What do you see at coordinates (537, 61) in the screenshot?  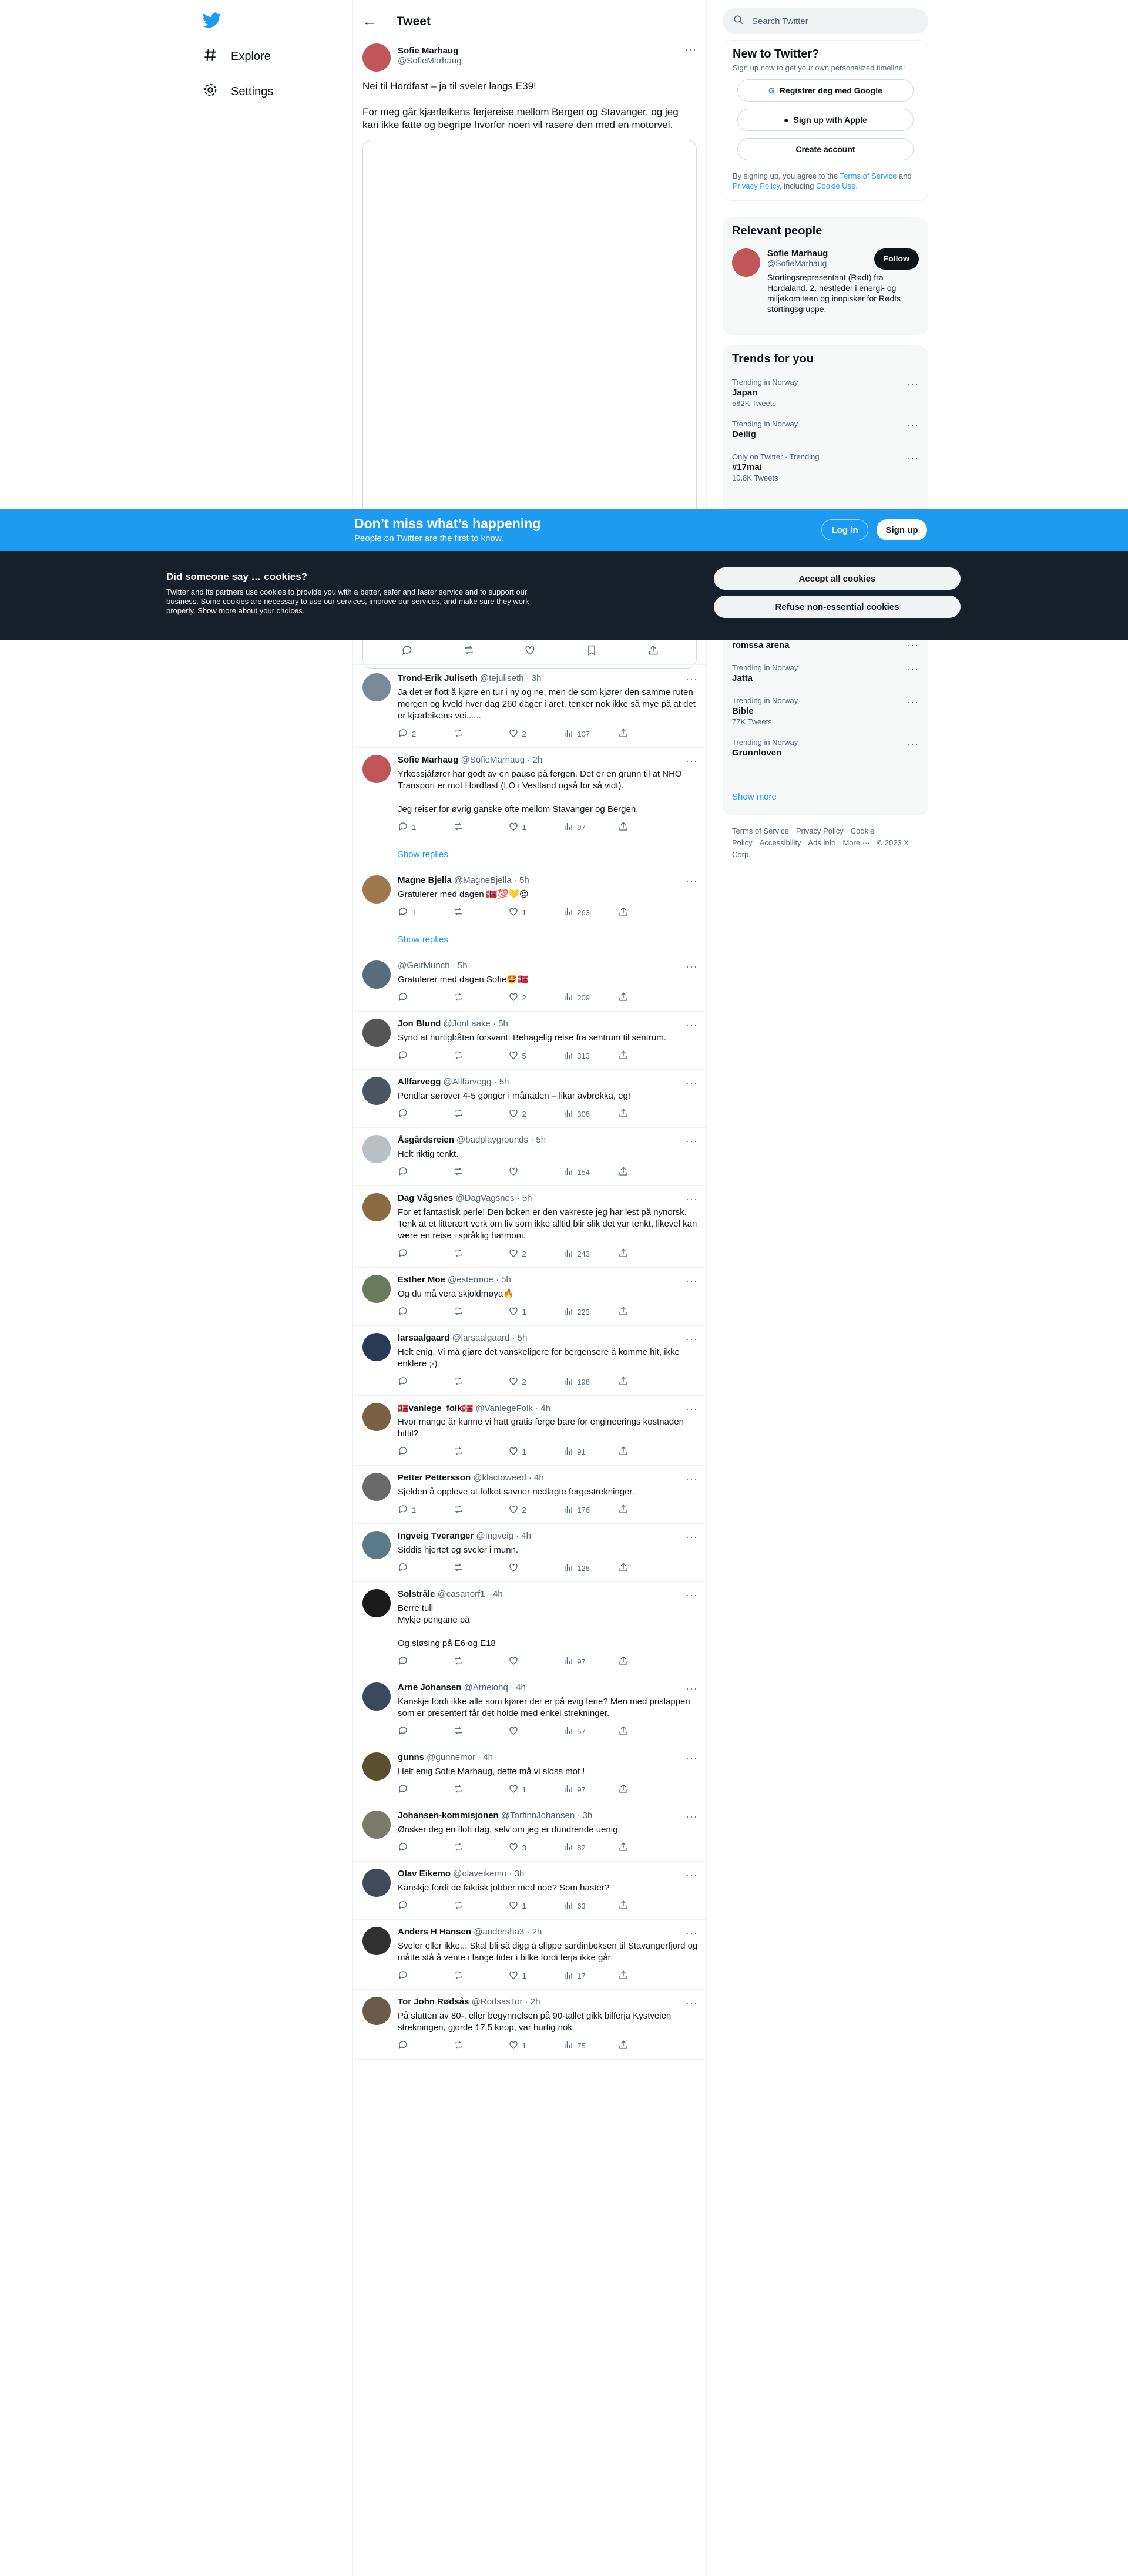 I see `author-handle: @SofieMarhaug` at bounding box center [537, 61].